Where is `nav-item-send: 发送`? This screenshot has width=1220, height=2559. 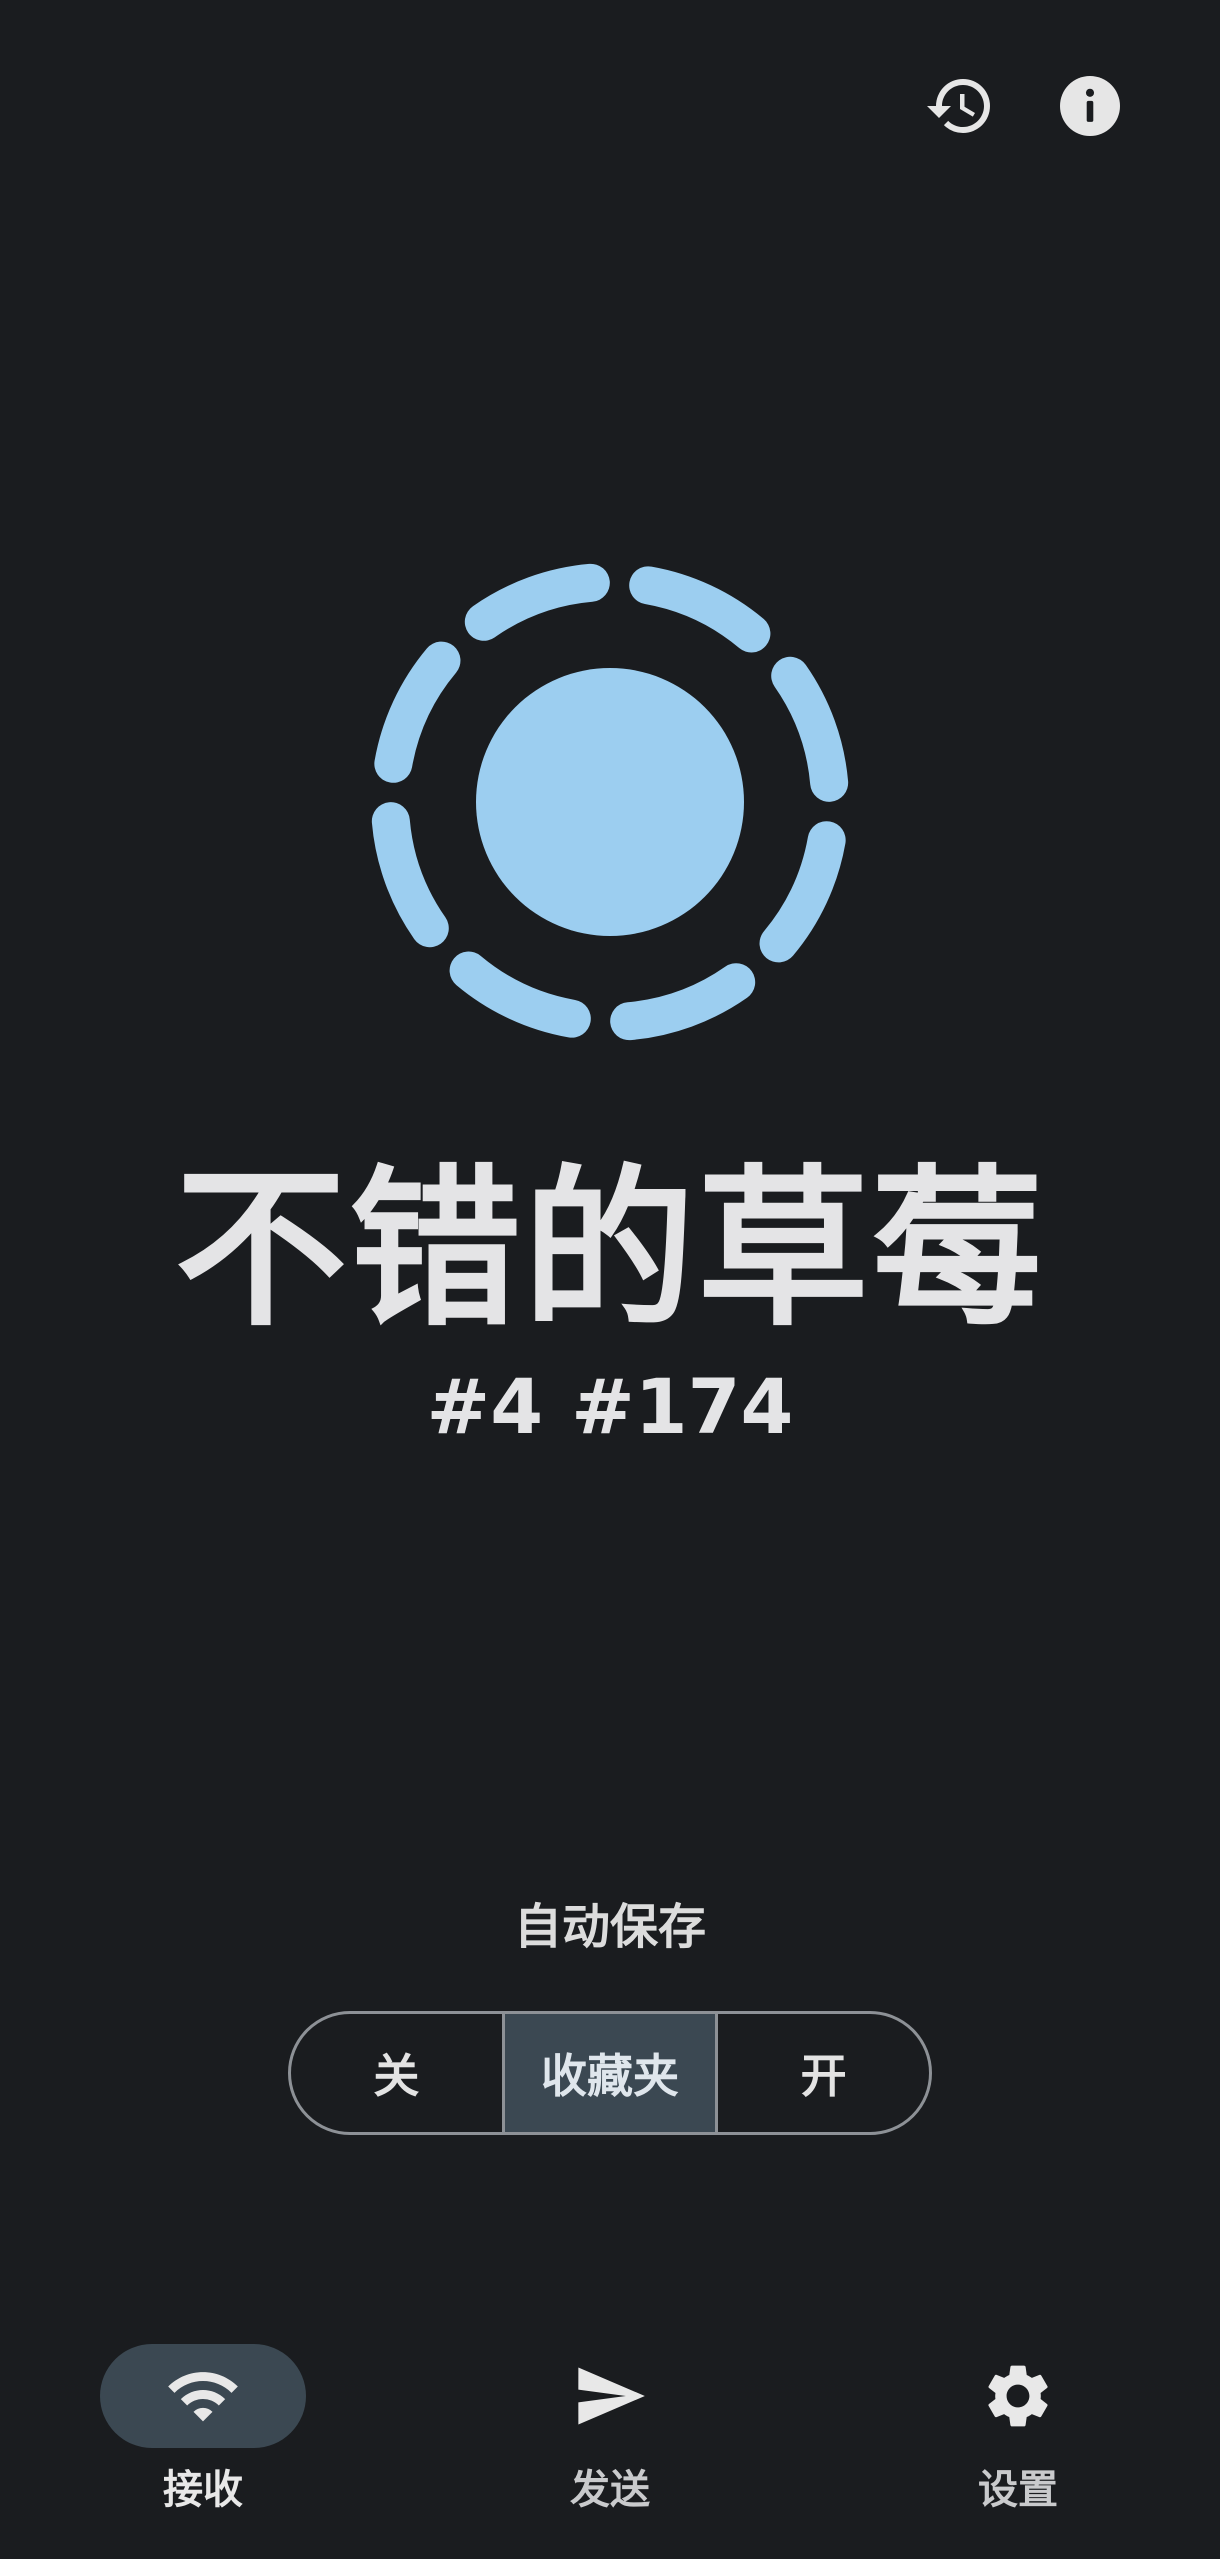
nav-item-send: 发送 is located at coordinates (610, 2430).